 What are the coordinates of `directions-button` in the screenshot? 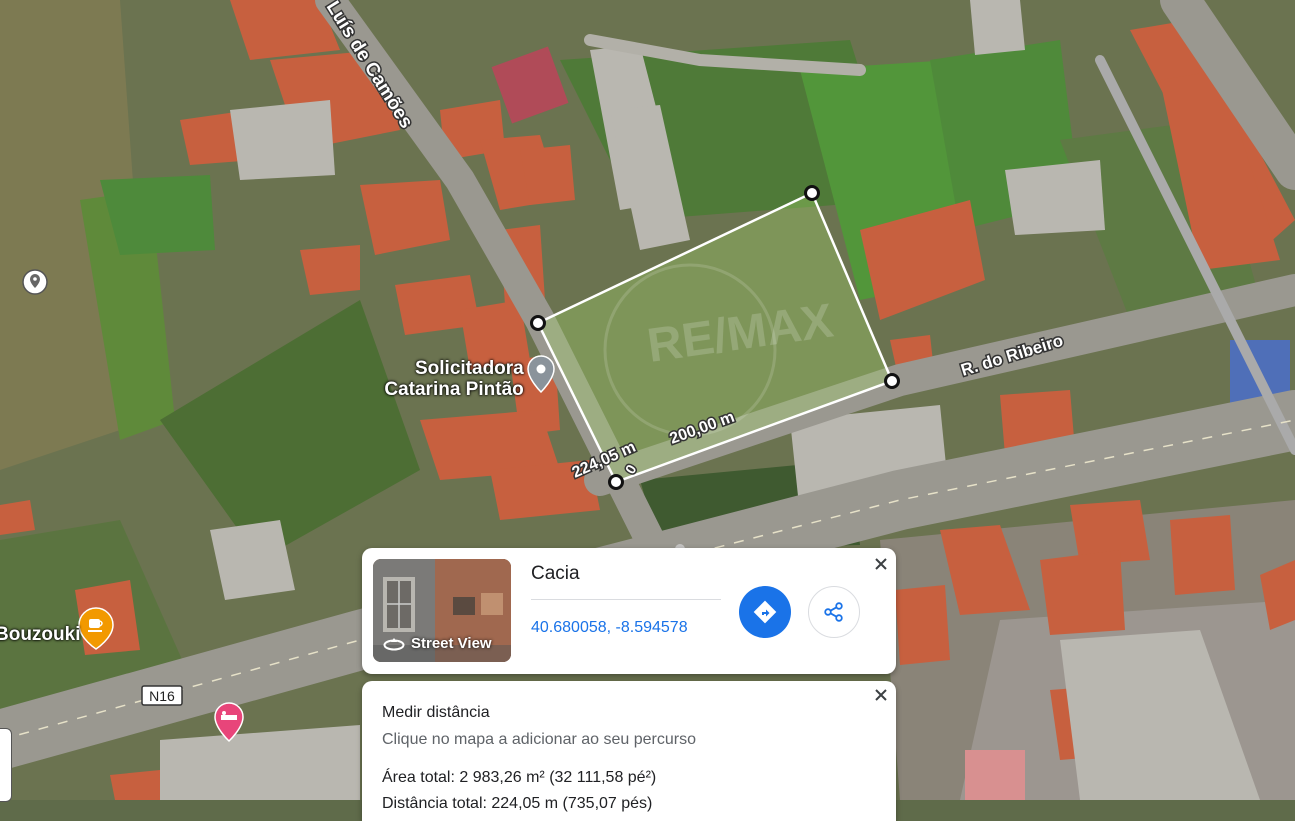 It's located at (765, 612).